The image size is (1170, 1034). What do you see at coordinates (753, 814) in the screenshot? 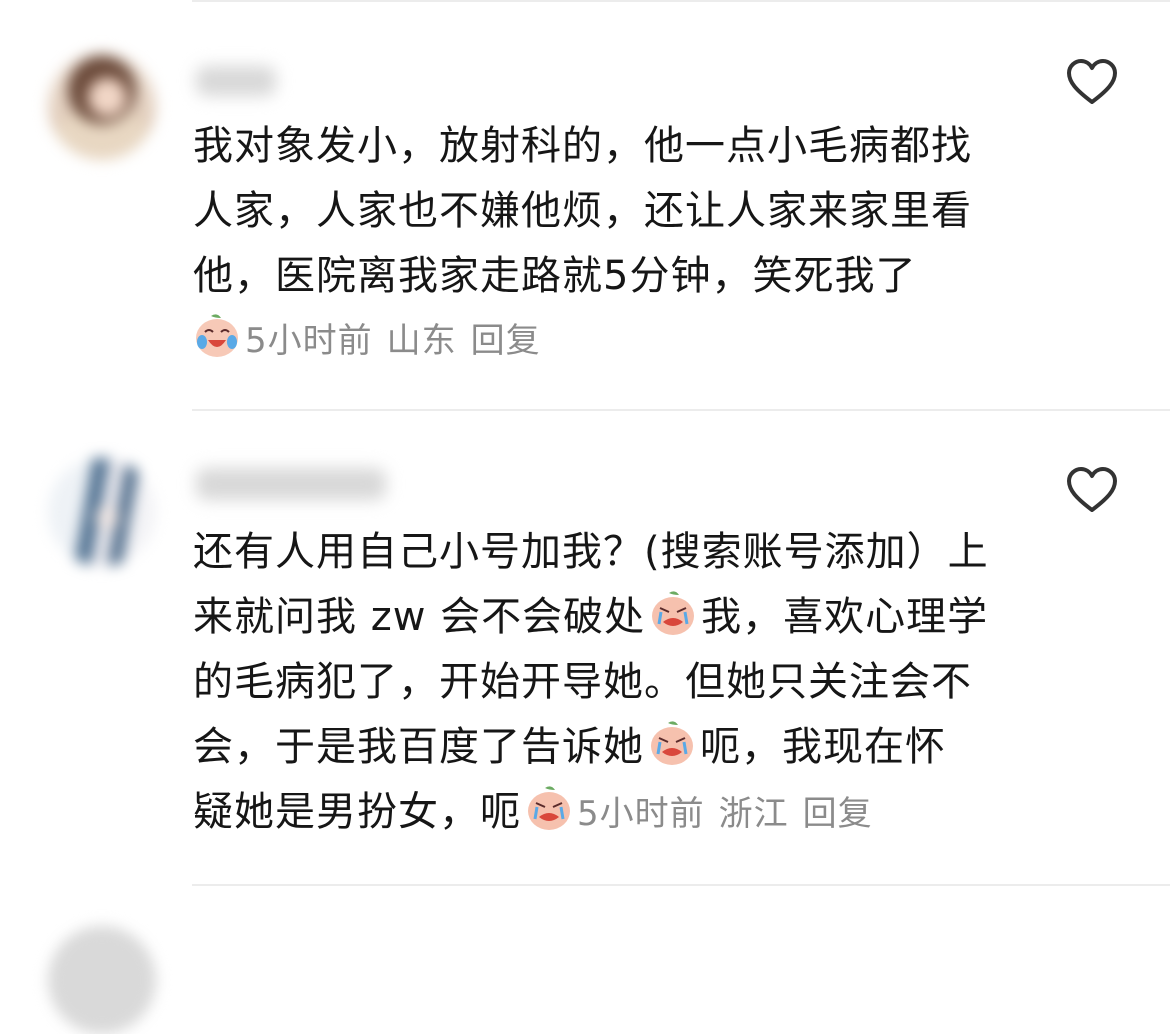
I see `comment-location: 浙江` at bounding box center [753, 814].